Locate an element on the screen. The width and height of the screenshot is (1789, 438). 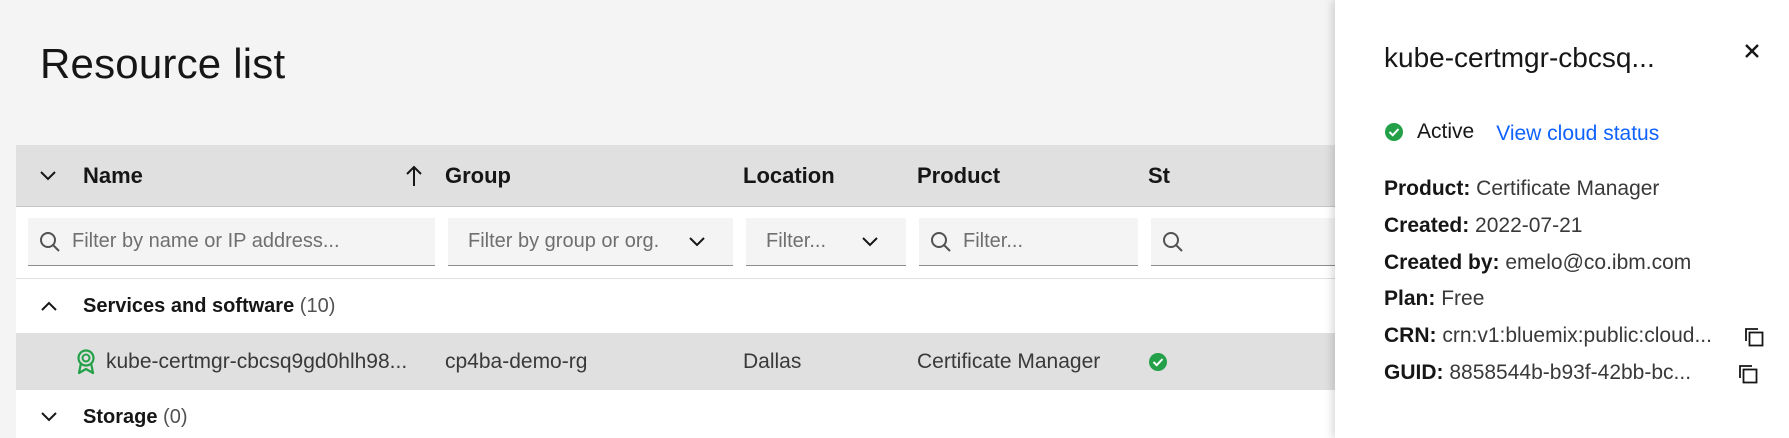
column-header-location: Location is located at coordinates (789, 176).